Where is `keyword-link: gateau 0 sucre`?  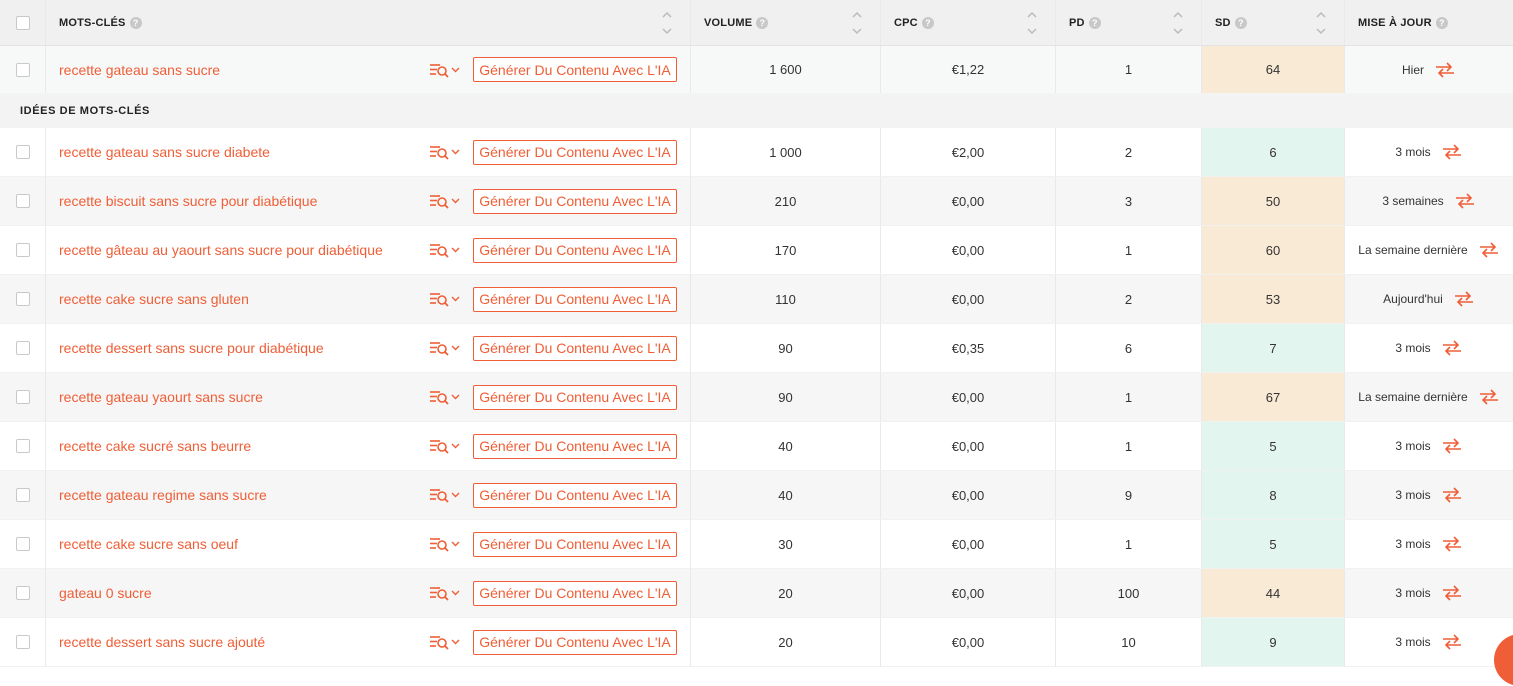
keyword-link: gateau 0 sucre is located at coordinates (105, 593).